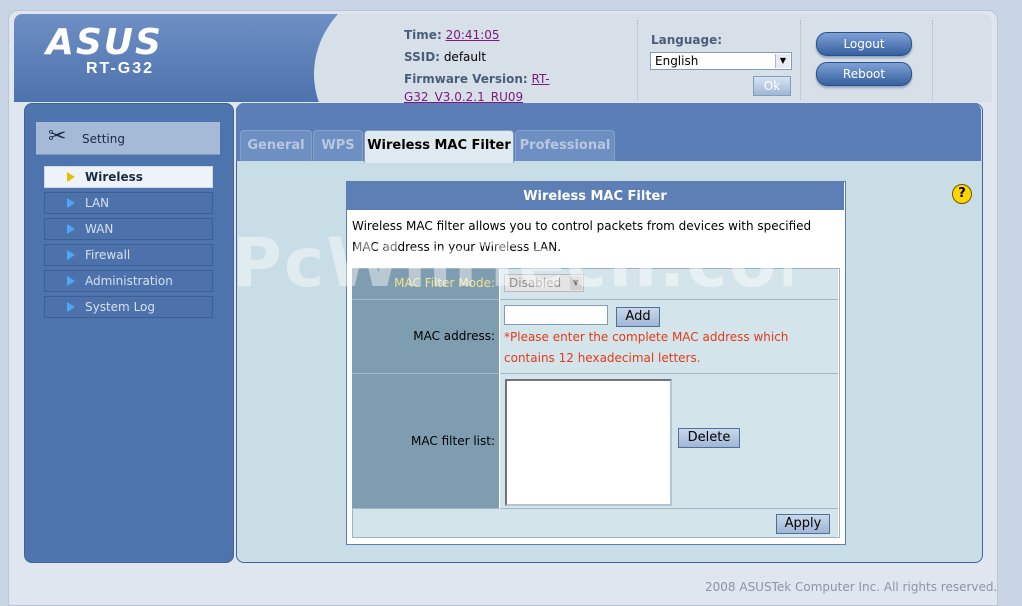 The width and height of the screenshot is (1022, 606). Describe the element at coordinates (57, 136) in the screenshot. I see `wrench-icon: ✂` at that location.